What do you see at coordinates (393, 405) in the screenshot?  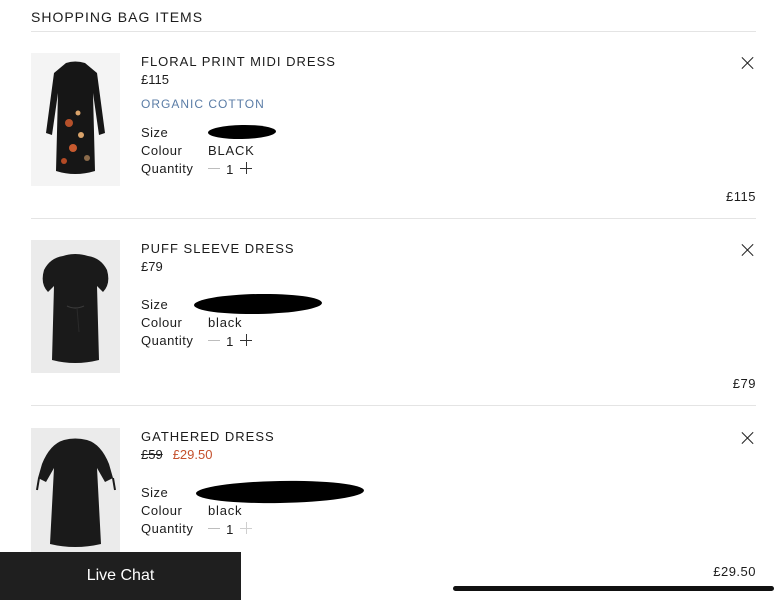 I see `item-divider` at bounding box center [393, 405].